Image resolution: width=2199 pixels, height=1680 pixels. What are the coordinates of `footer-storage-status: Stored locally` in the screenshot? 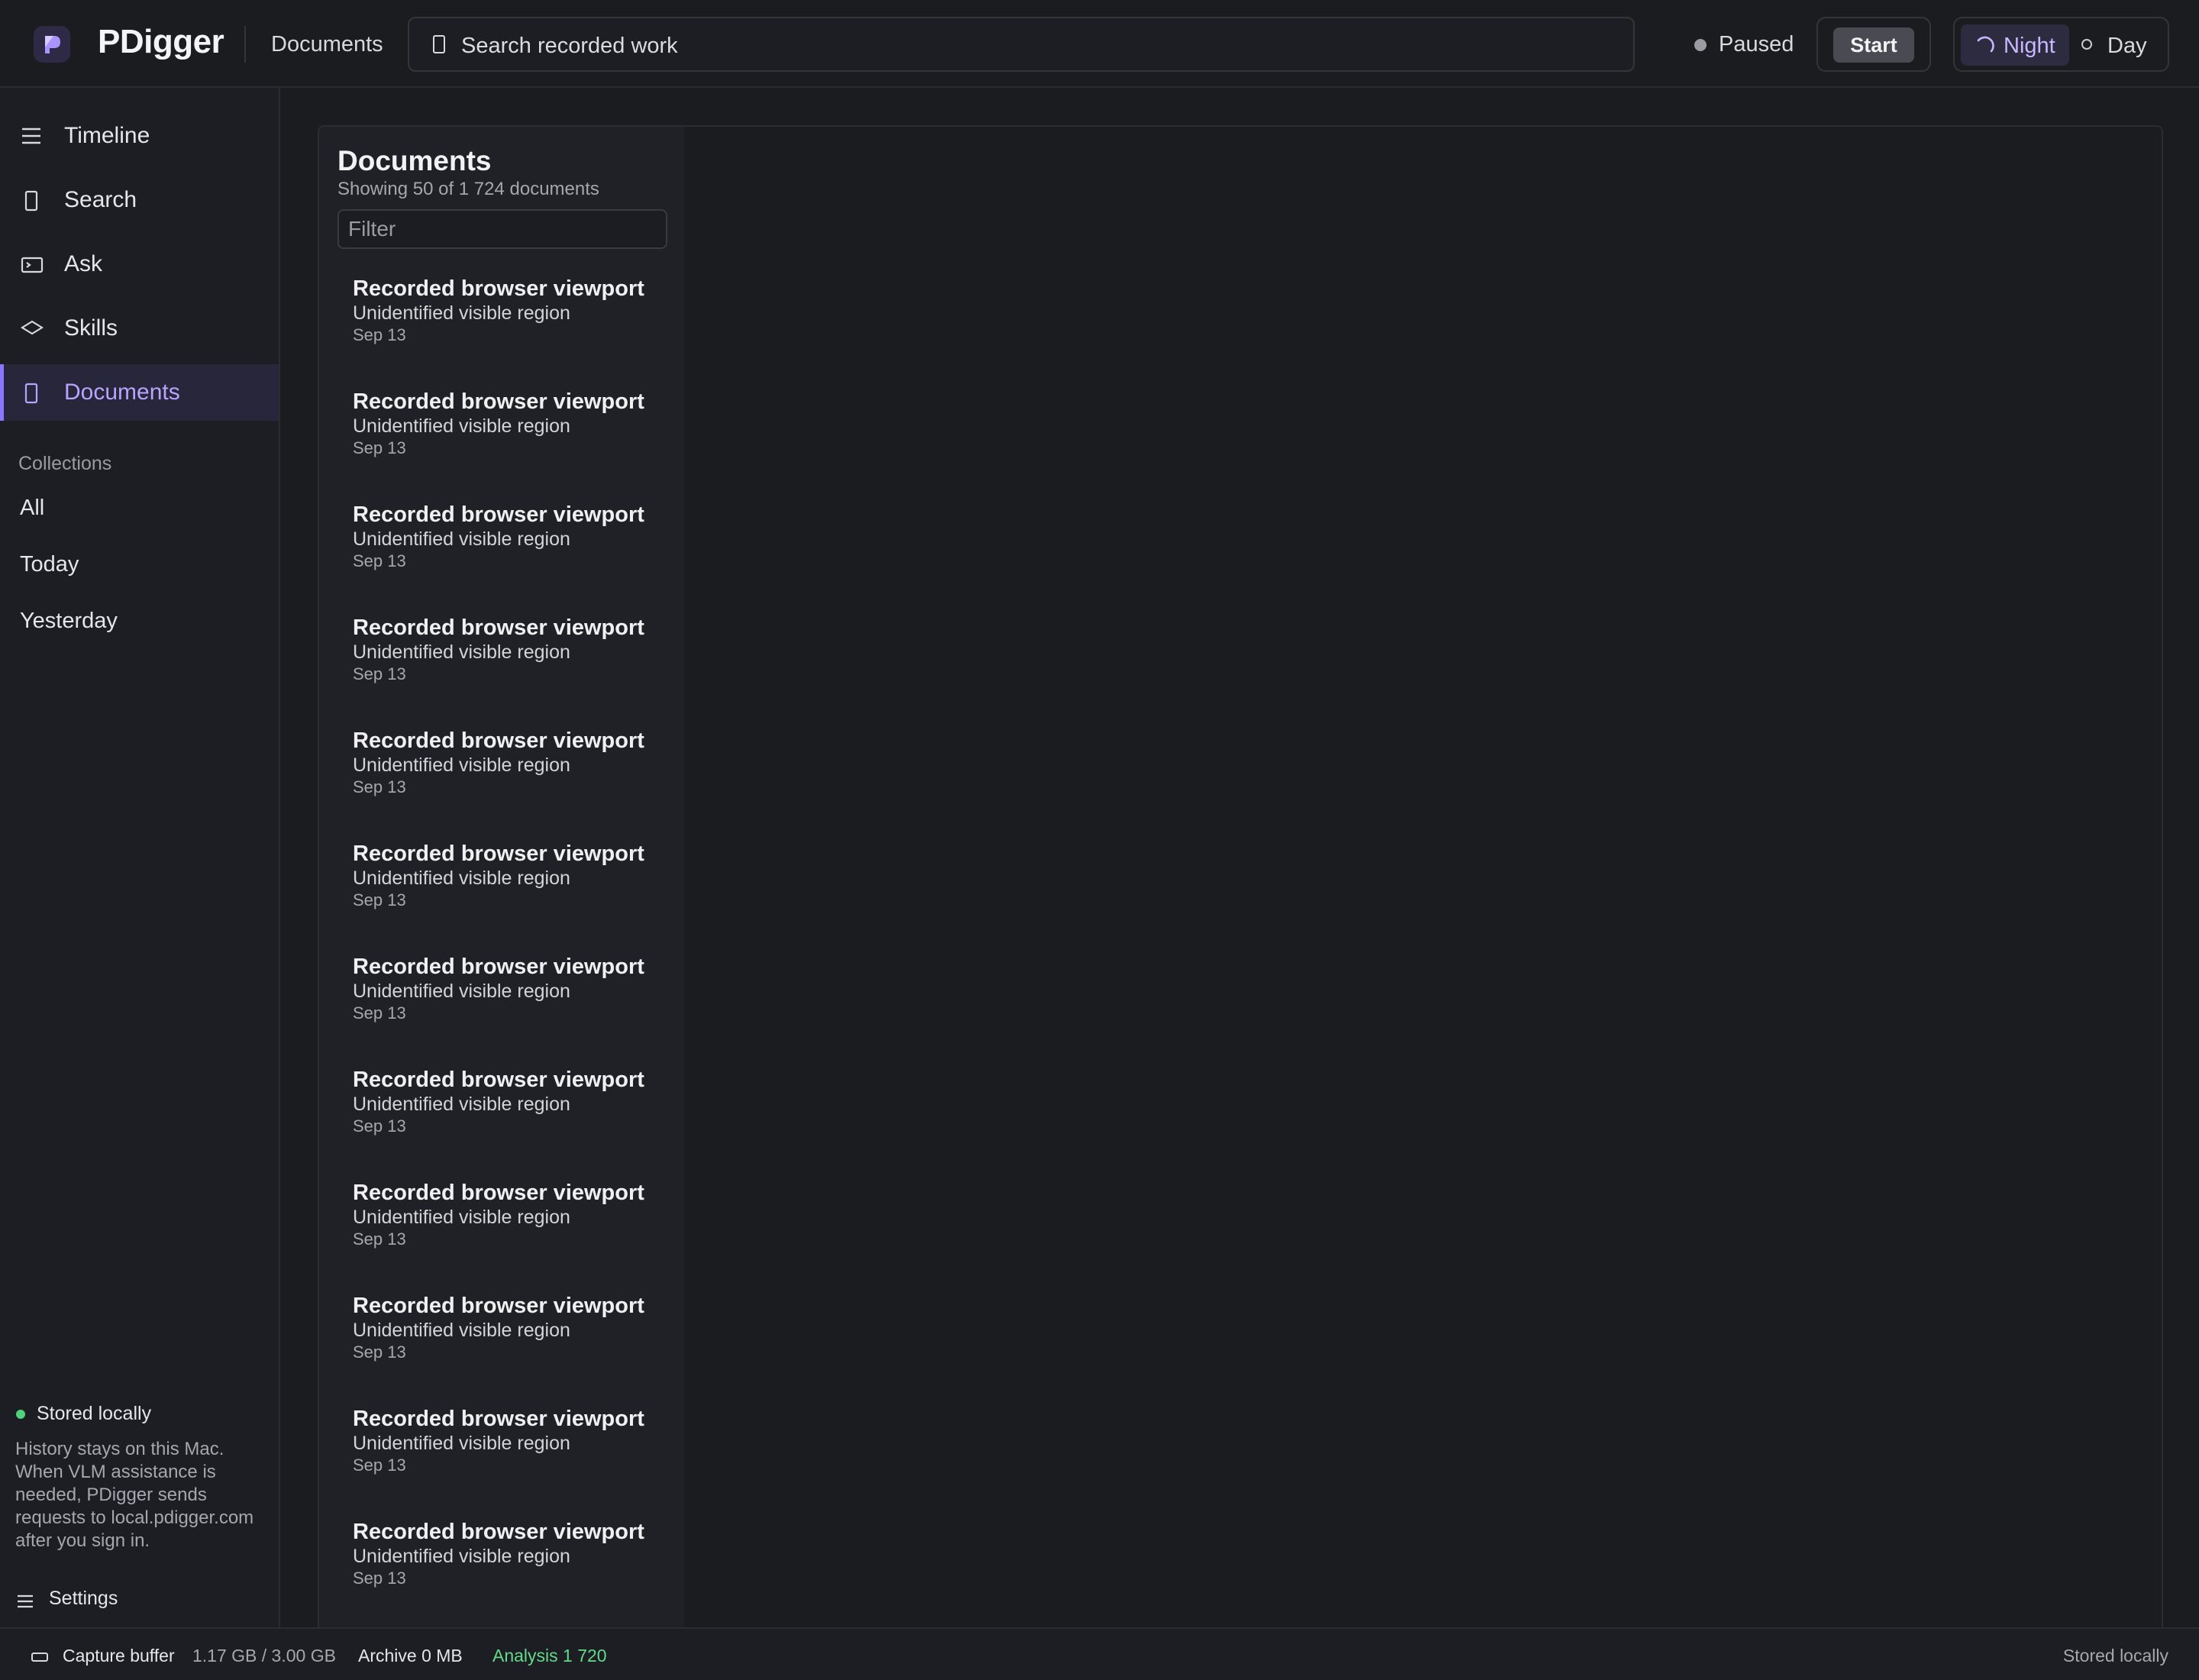 It's located at (2115, 1655).